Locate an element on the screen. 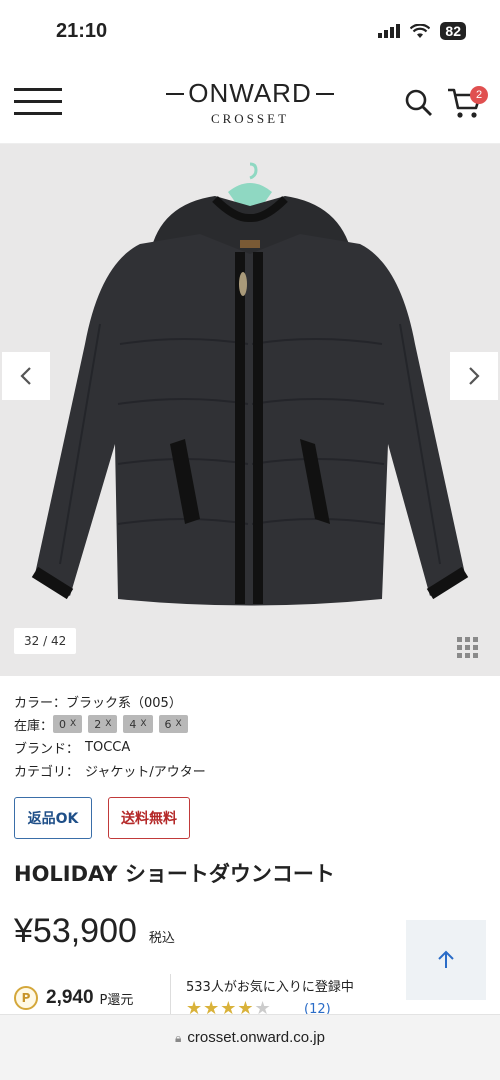 This screenshot has height=1080, width=500. logo-main-text: ONWARD is located at coordinates (250, 93).